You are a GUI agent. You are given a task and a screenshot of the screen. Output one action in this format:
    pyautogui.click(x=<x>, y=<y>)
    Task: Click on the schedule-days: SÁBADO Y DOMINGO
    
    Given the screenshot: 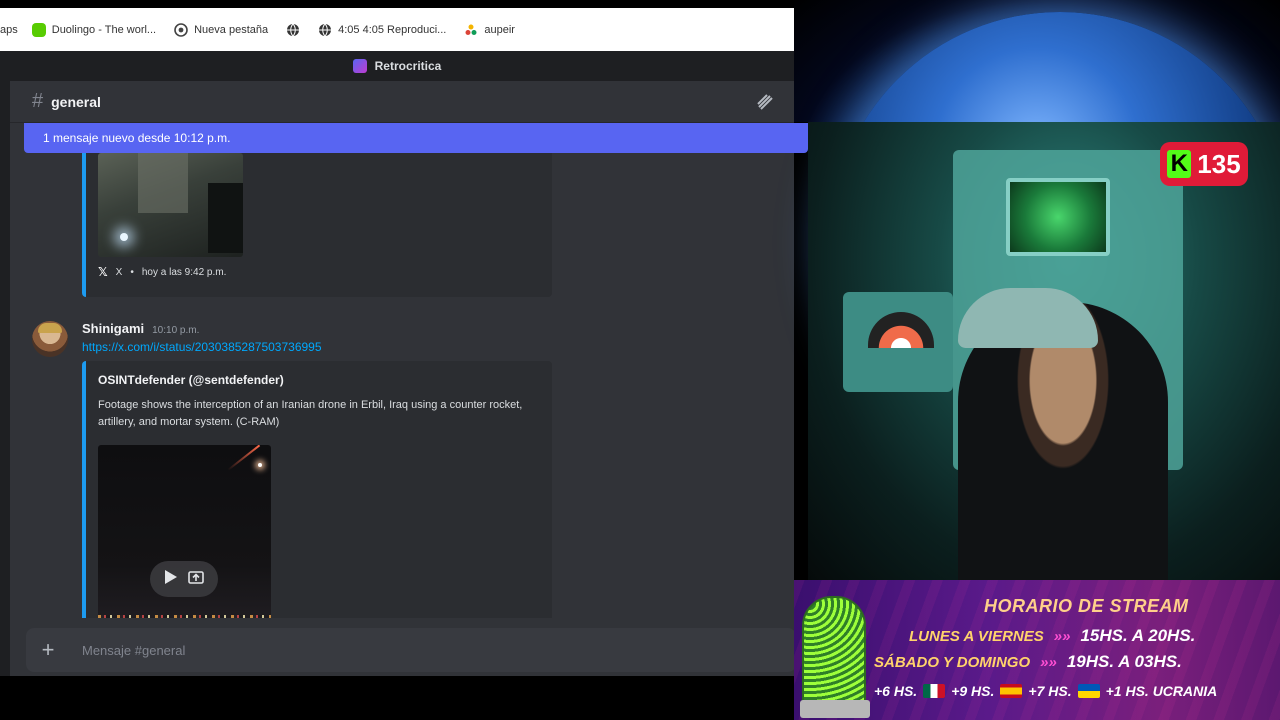 What is the action you would take?
    pyautogui.click(x=952, y=662)
    